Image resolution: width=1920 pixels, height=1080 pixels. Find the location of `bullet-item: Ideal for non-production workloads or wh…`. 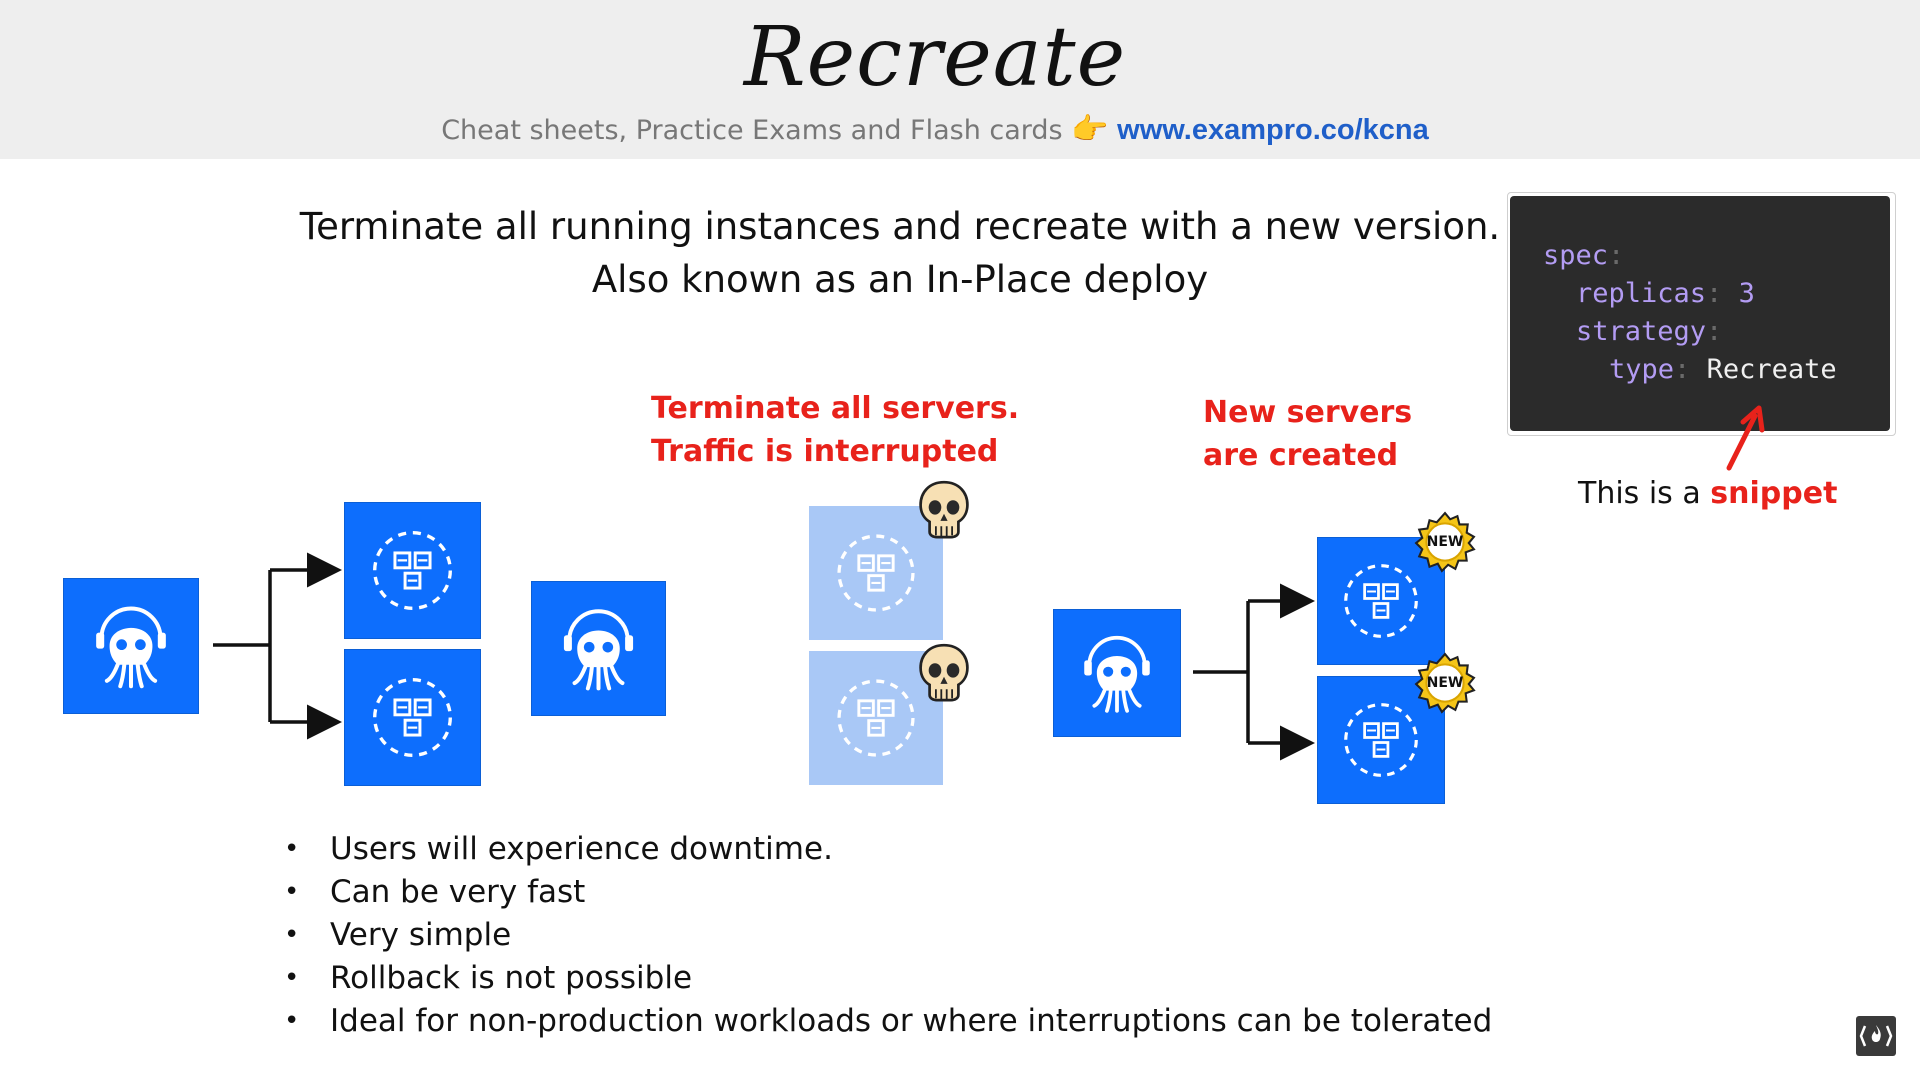

bullet-item: Ideal for non-production workloads or wh… is located at coordinates (887, 1021).